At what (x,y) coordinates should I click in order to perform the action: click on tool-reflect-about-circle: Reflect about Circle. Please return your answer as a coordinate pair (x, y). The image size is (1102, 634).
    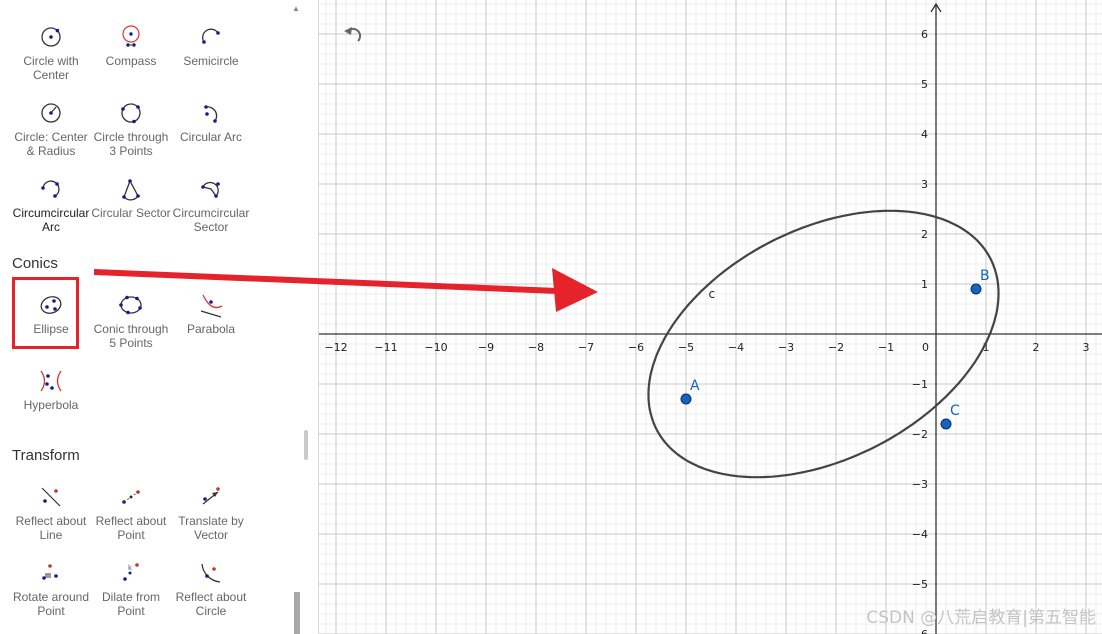
    Looking at the image, I should click on (211, 589).